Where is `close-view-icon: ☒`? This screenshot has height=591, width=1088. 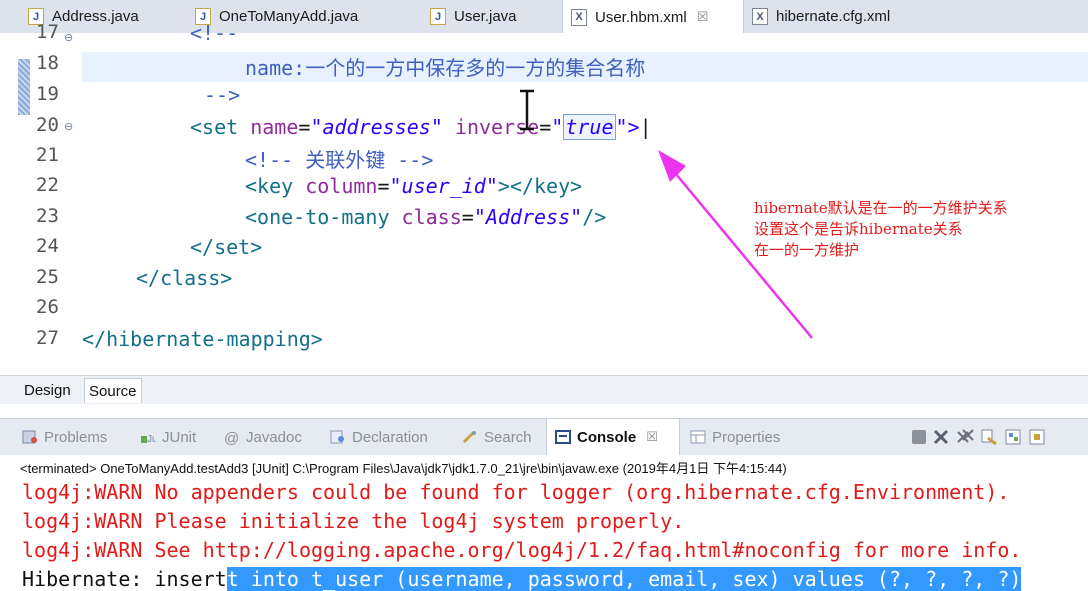 close-view-icon: ☒ is located at coordinates (652, 437).